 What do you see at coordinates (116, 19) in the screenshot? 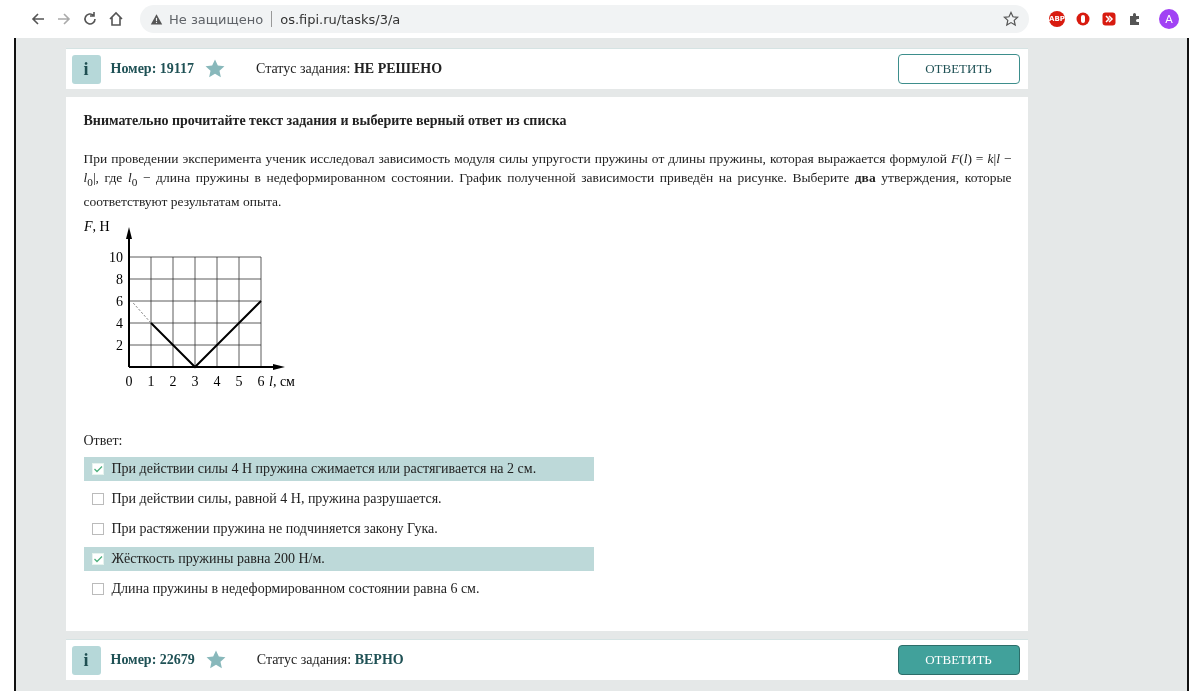
I see `home-icon` at bounding box center [116, 19].